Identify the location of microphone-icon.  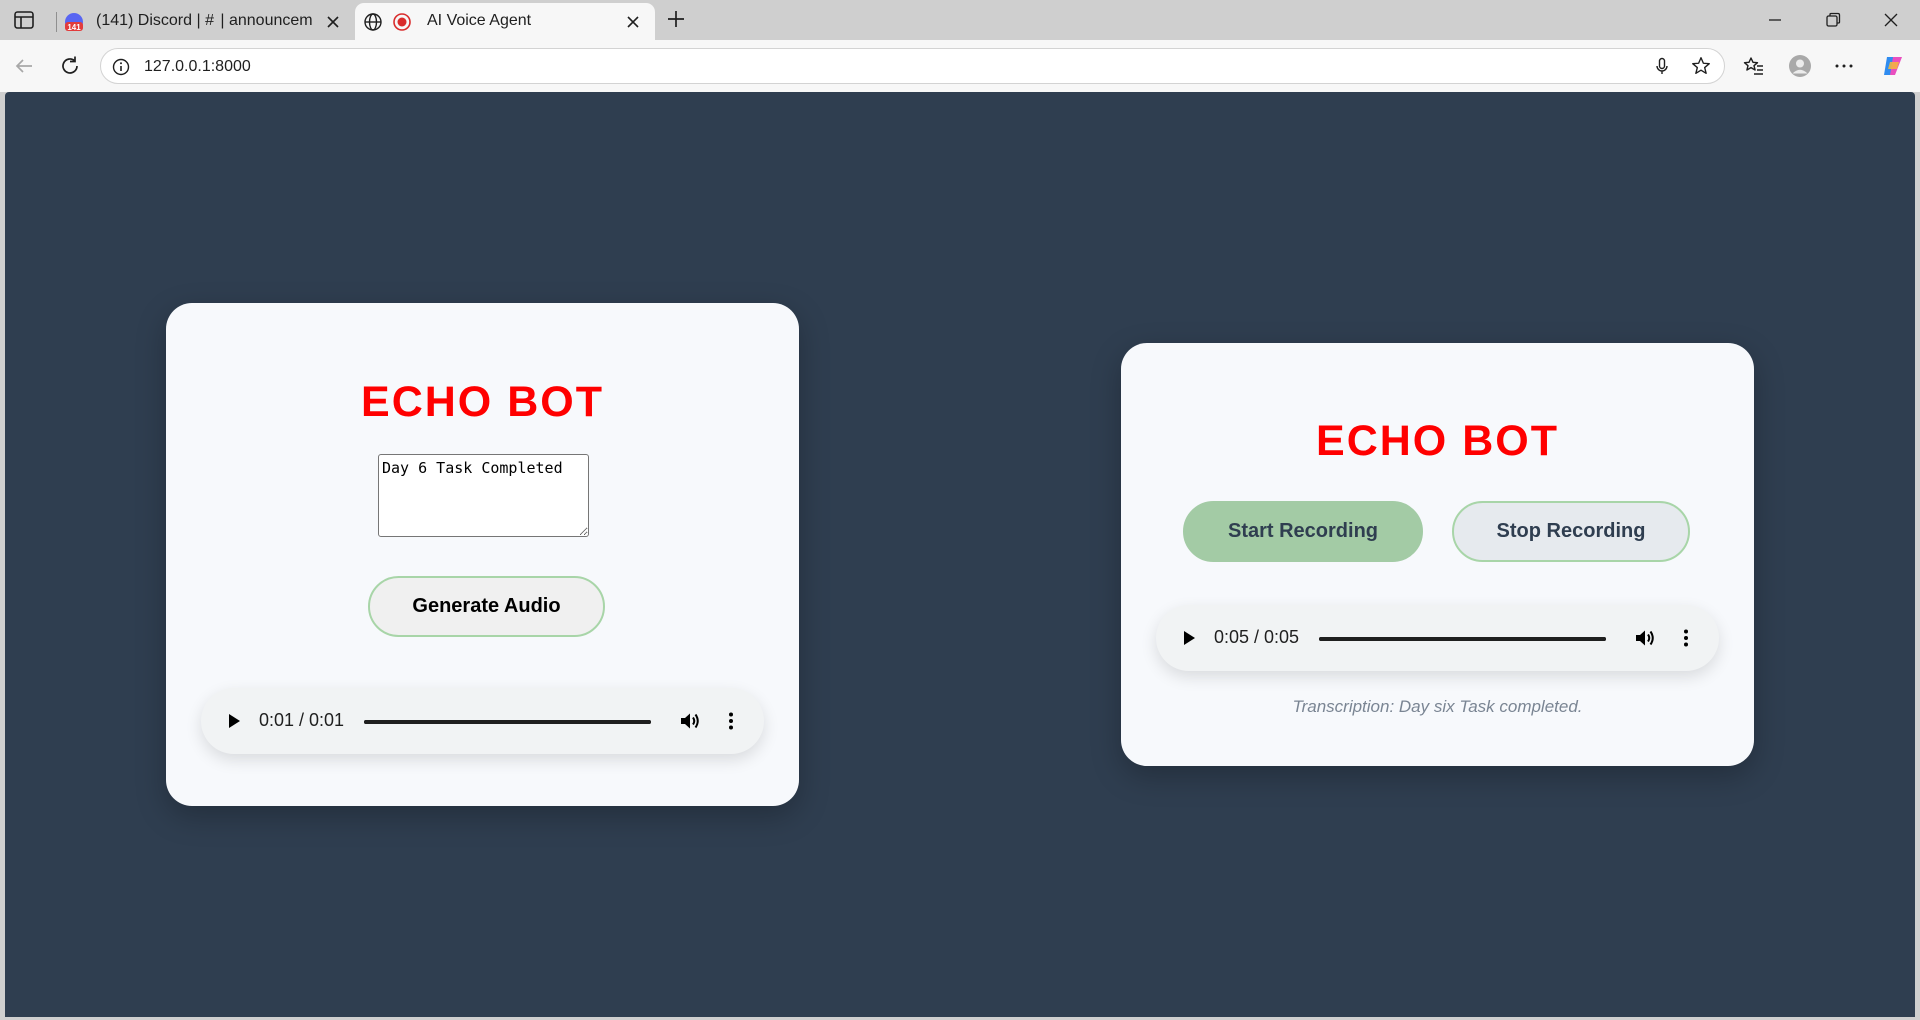
(1662, 66).